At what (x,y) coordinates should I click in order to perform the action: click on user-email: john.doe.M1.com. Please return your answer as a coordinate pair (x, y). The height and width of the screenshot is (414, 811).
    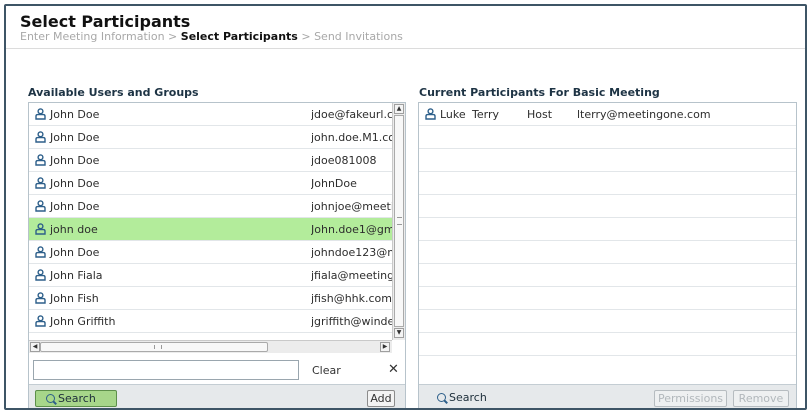
    Looking at the image, I should click on (351, 137).